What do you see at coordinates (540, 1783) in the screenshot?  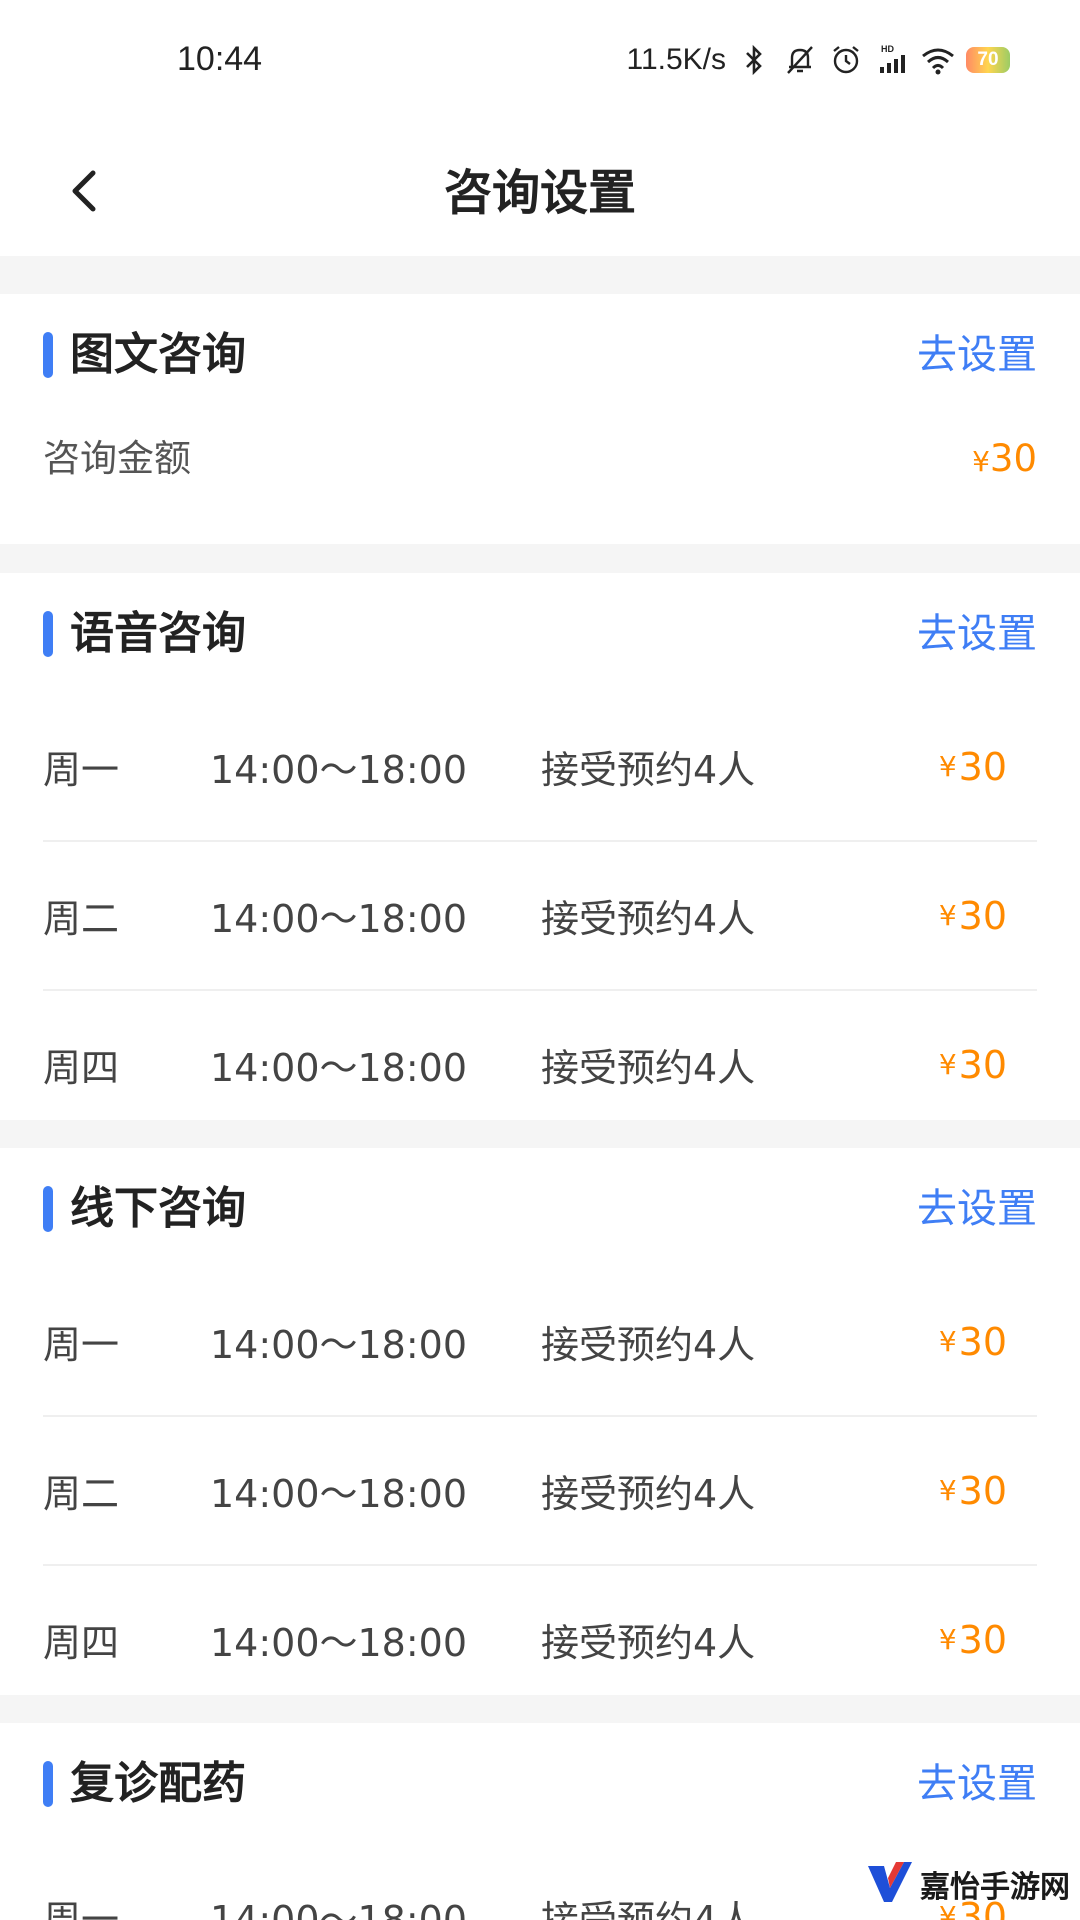 I see `section-header: 复诊配药 去设置` at bounding box center [540, 1783].